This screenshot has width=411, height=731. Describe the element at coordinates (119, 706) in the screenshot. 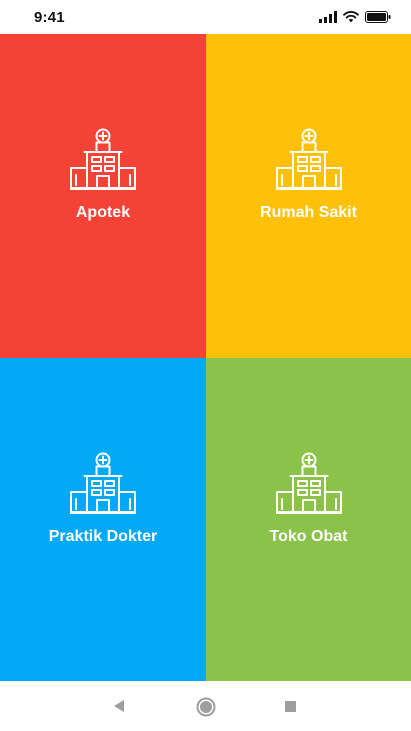

I see `back-icon` at that location.